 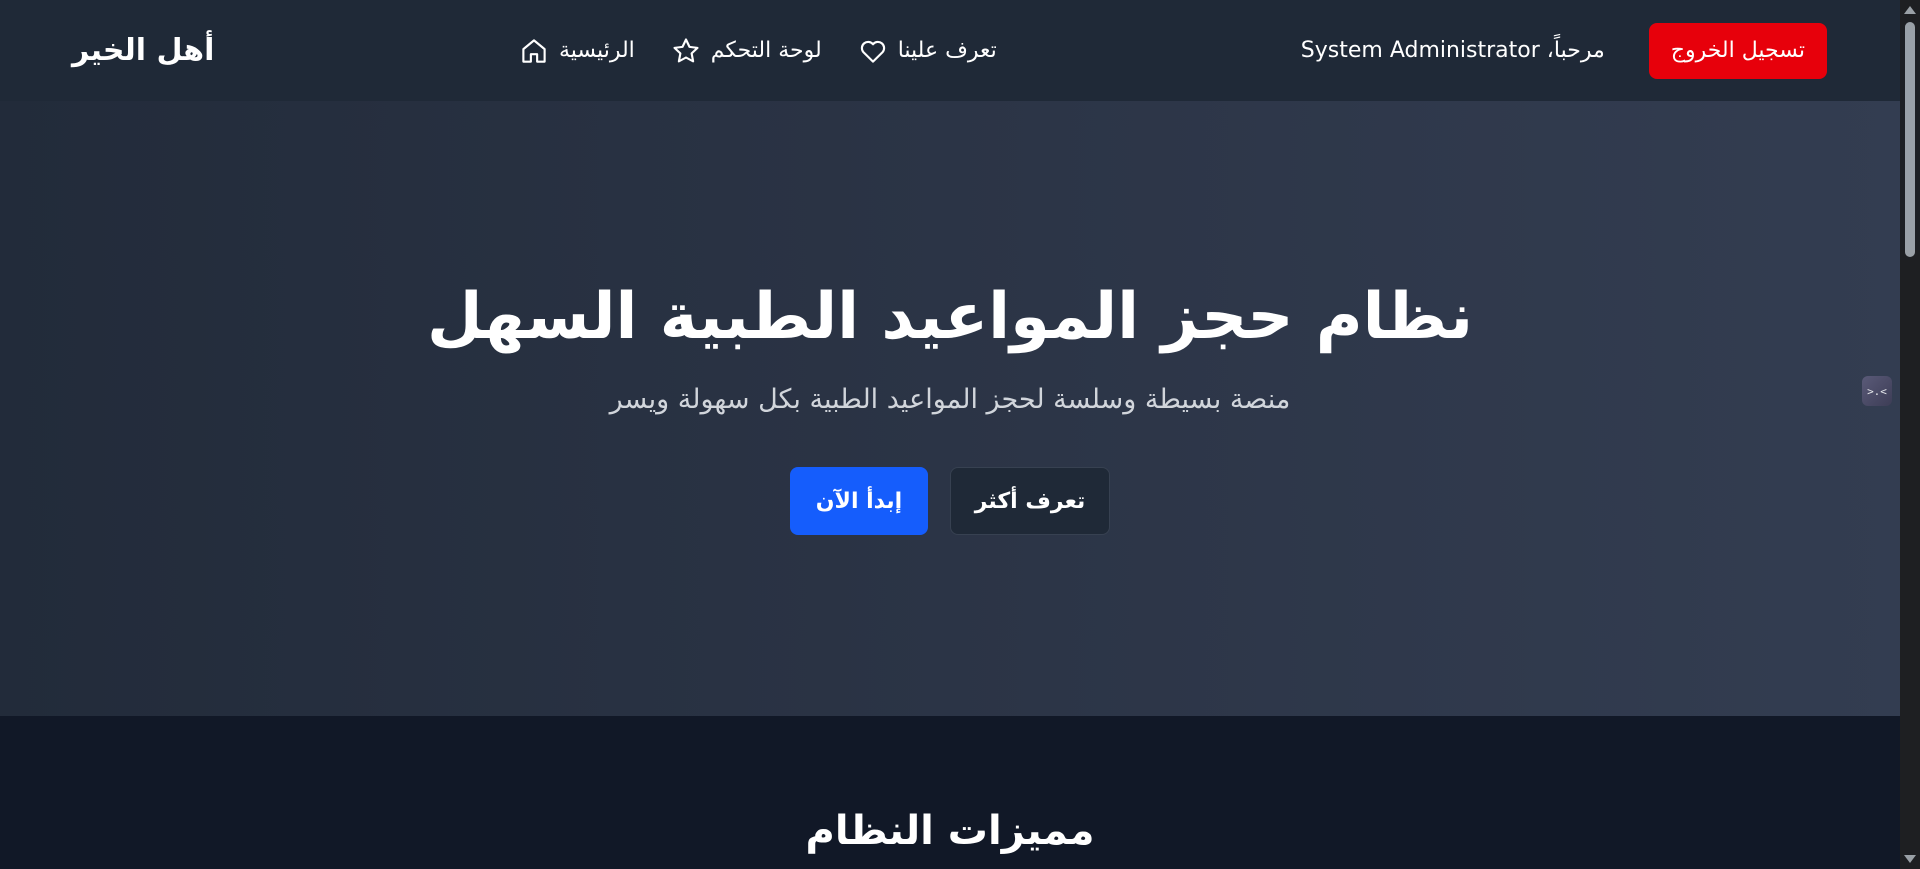 I want to click on nav-link-home-label: الرئيسية, so click(x=597, y=50).